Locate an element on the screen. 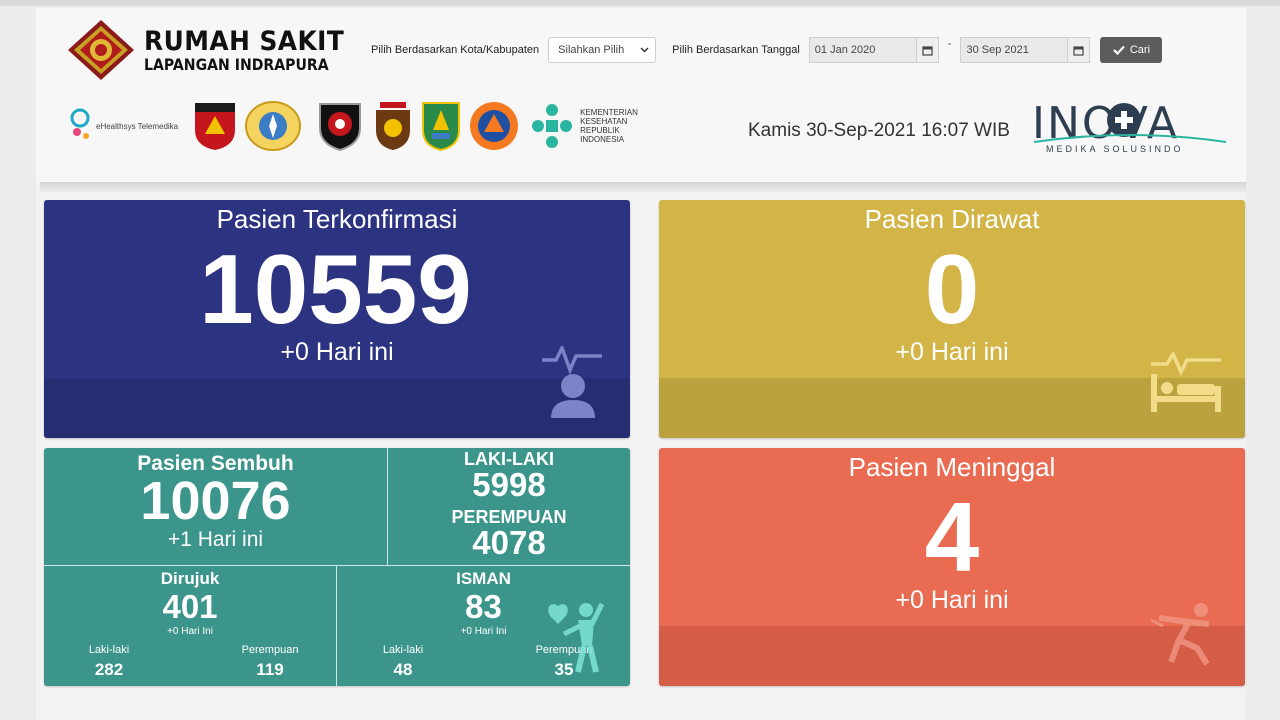 Image resolution: width=1280 pixels, height=720 pixels. divider is located at coordinates (337, 565).